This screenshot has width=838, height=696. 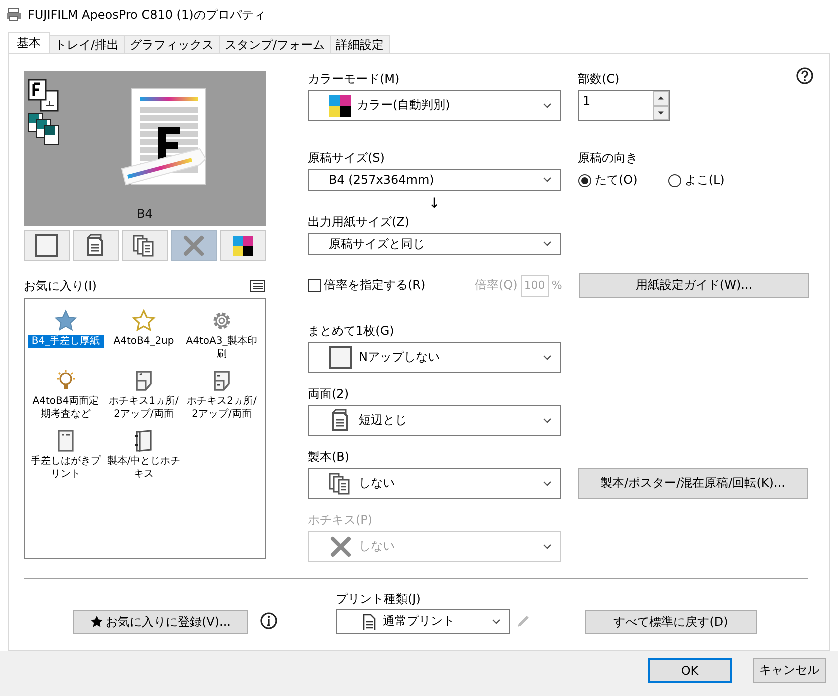 What do you see at coordinates (599, 79) in the screenshot?
I see `field-label: 部数(C)` at bounding box center [599, 79].